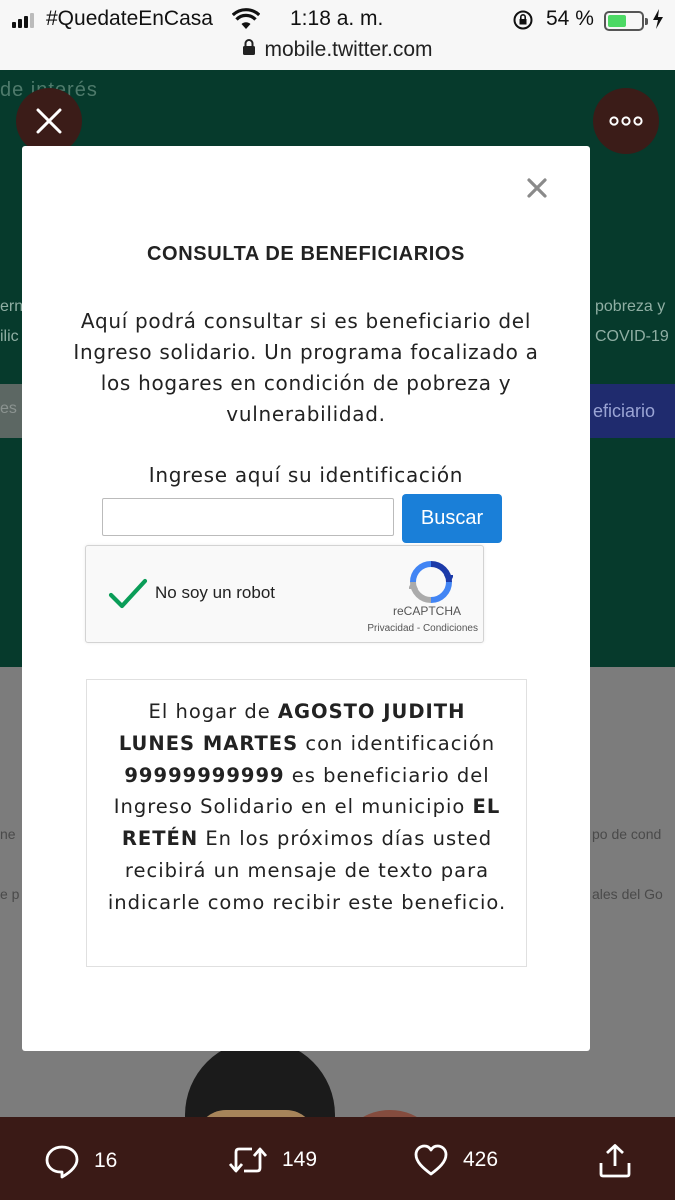 This screenshot has height=1200, width=675. Describe the element at coordinates (431, 584) in the screenshot. I see `recaptcha-logo-icon` at that location.